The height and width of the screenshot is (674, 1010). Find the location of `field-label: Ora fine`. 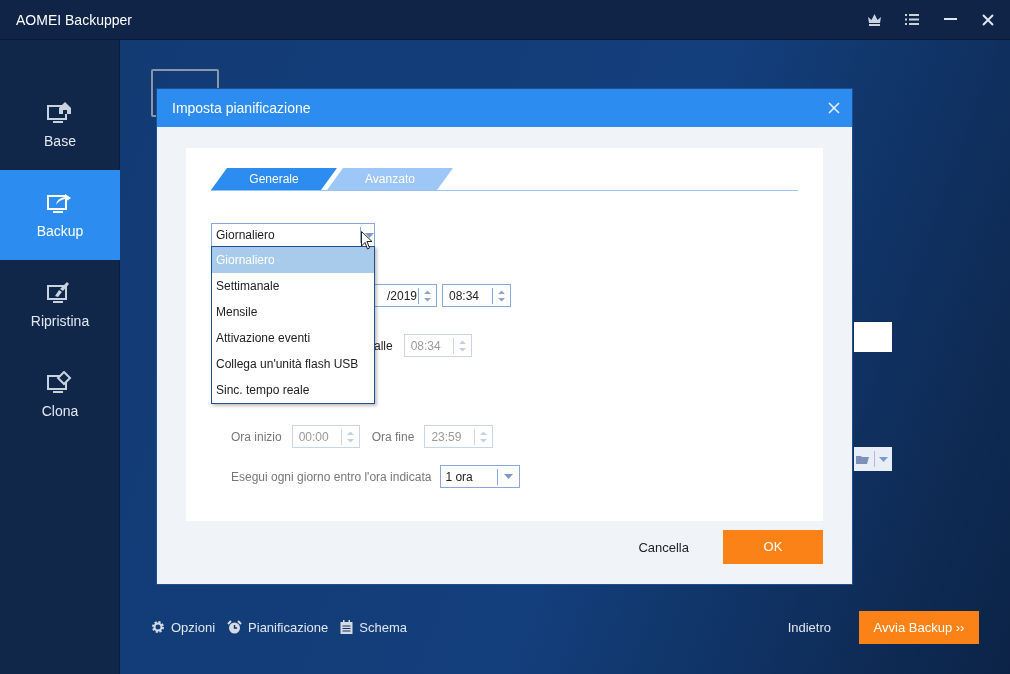

field-label: Ora fine is located at coordinates (393, 436).